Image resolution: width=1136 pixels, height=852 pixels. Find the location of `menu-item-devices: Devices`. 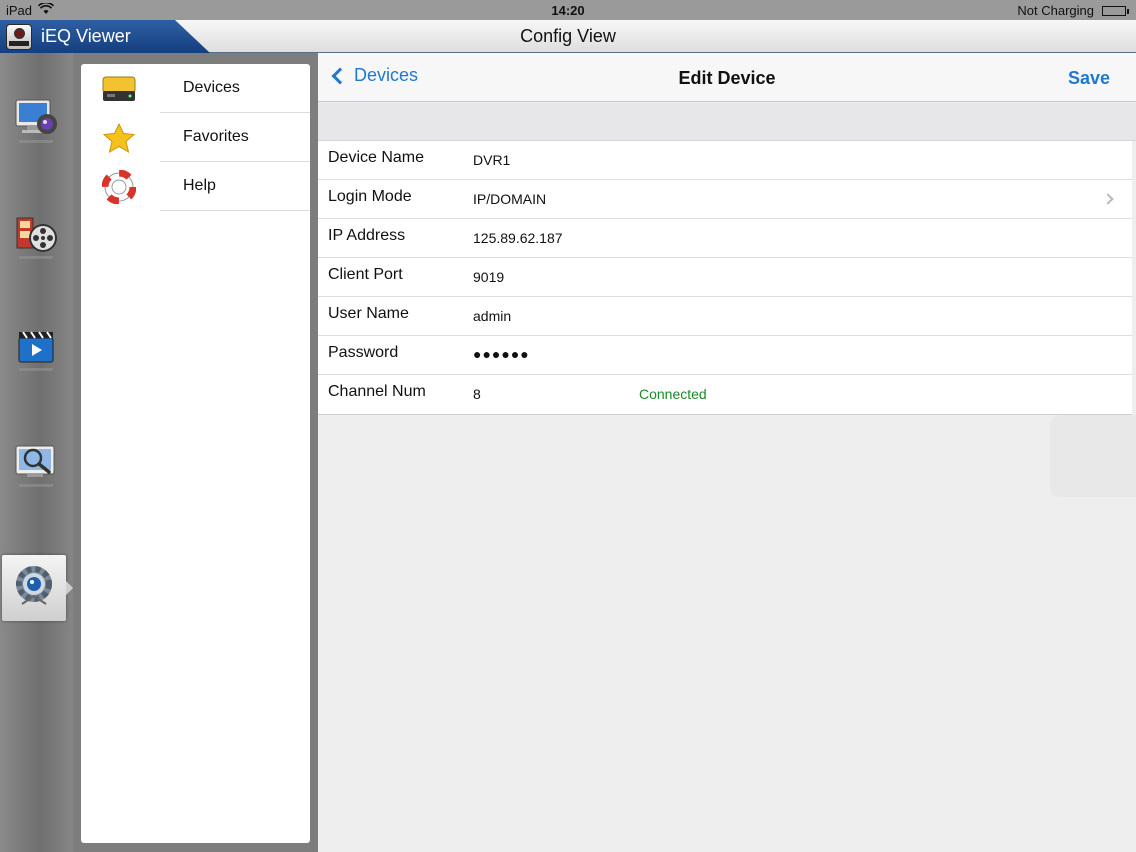

menu-item-devices: Devices is located at coordinates (195, 88).